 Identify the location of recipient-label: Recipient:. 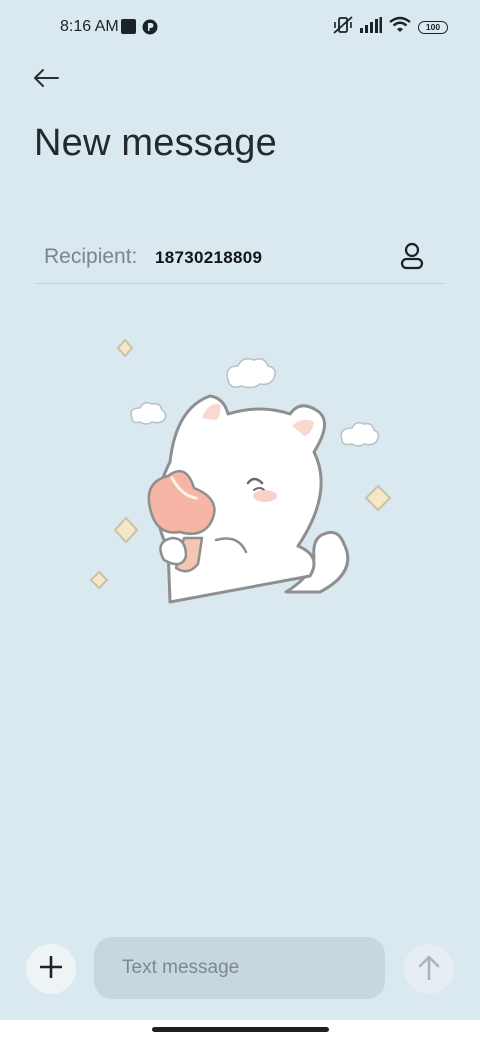
(91, 256).